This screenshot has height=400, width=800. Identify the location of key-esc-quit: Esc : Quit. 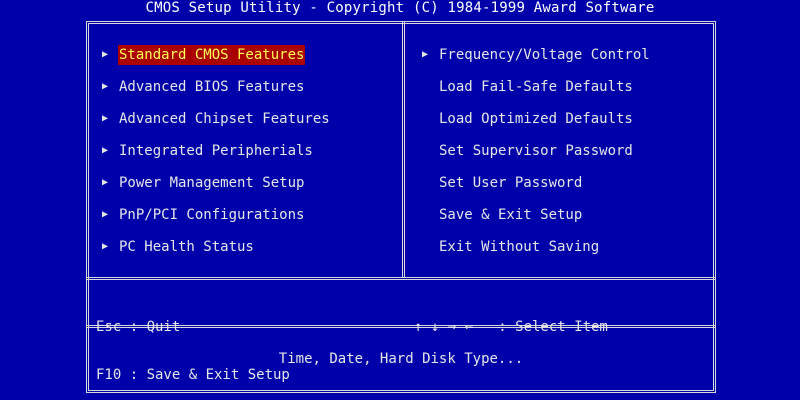
(138, 327).